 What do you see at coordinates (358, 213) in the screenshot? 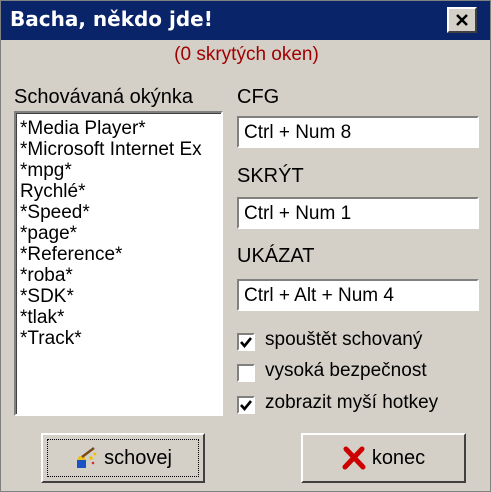
I see `hide-hotkey-field: Ctrl + Num 1` at bounding box center [358, 213].